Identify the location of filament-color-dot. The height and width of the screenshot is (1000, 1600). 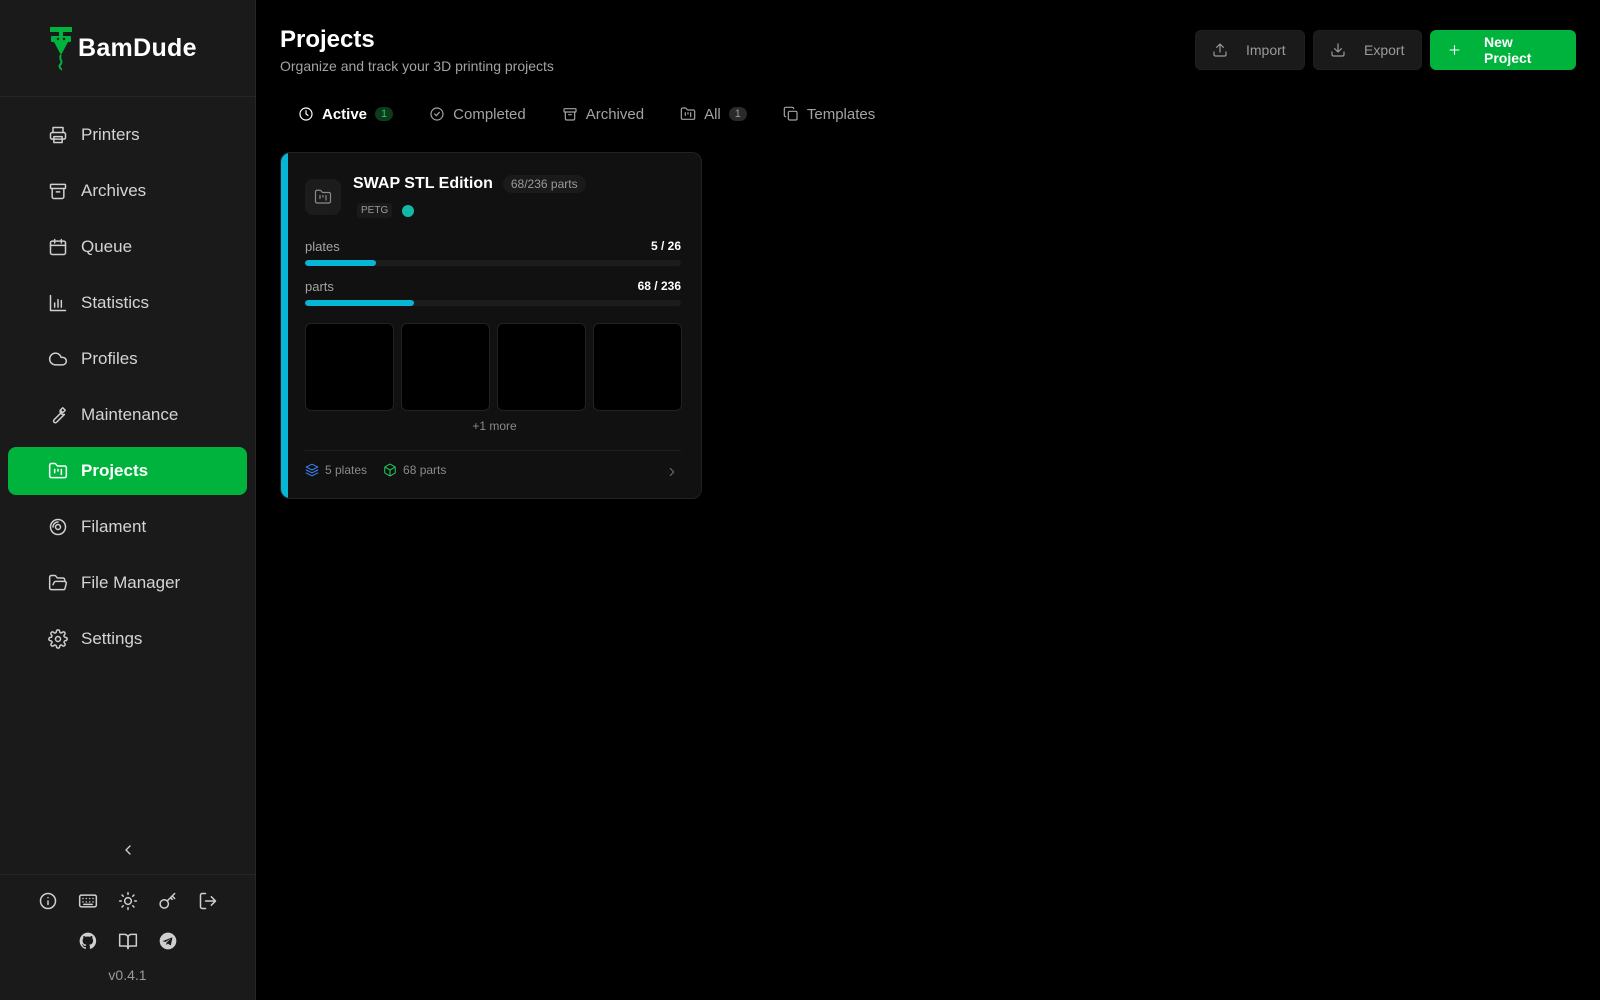
(408, 210).